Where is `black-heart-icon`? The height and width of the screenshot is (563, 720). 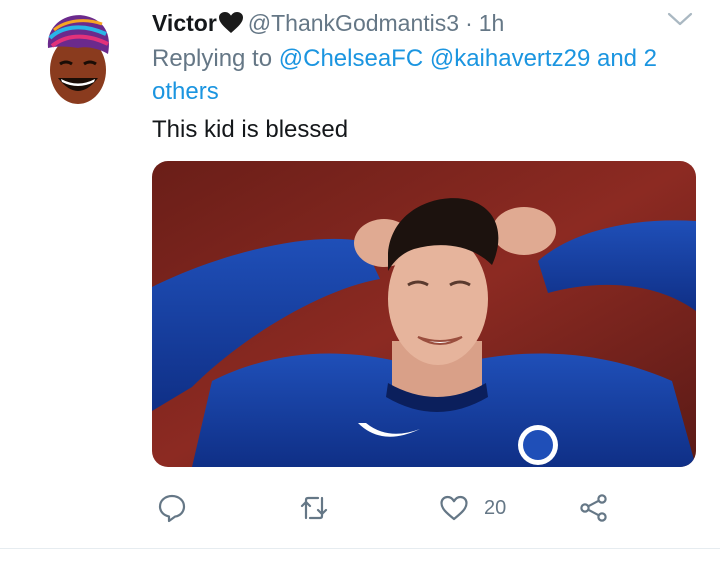
black-heart-icon is located at coordinates (231, 23).